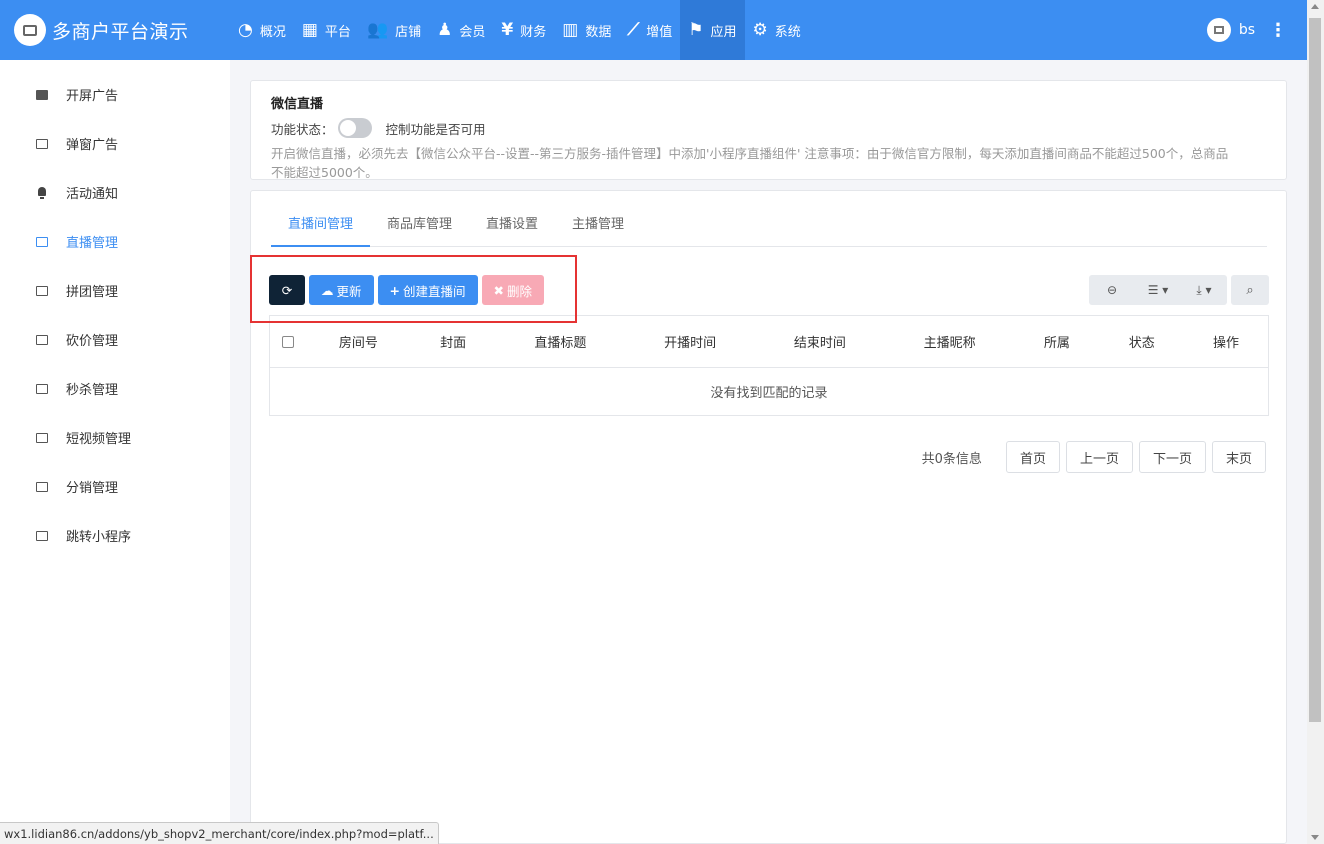 This screenshot has height=844, width=1324. What do you see at coordinates (92, 243) in the screenshot?
I see `sidebar-item-label: 直播管理` at bounding box center [92, 243].